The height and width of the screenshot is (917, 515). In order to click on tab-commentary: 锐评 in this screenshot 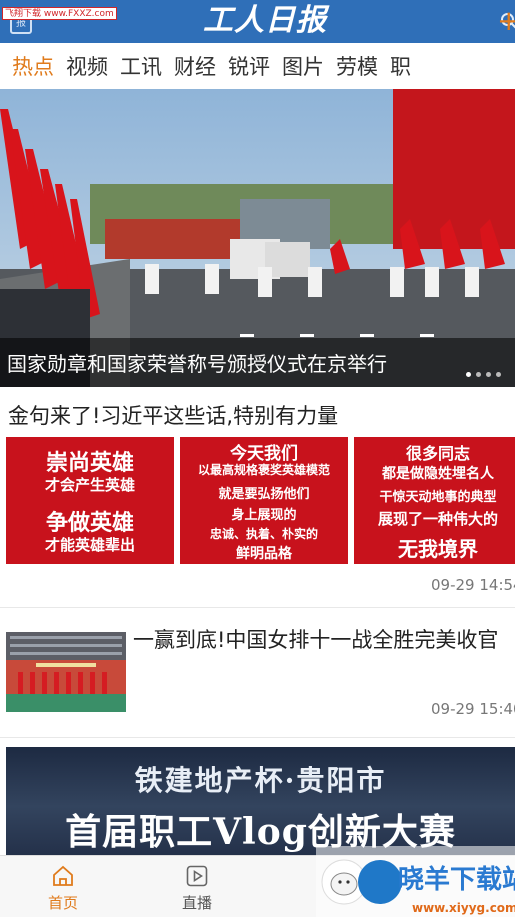, I will do `click(243, 66)`.